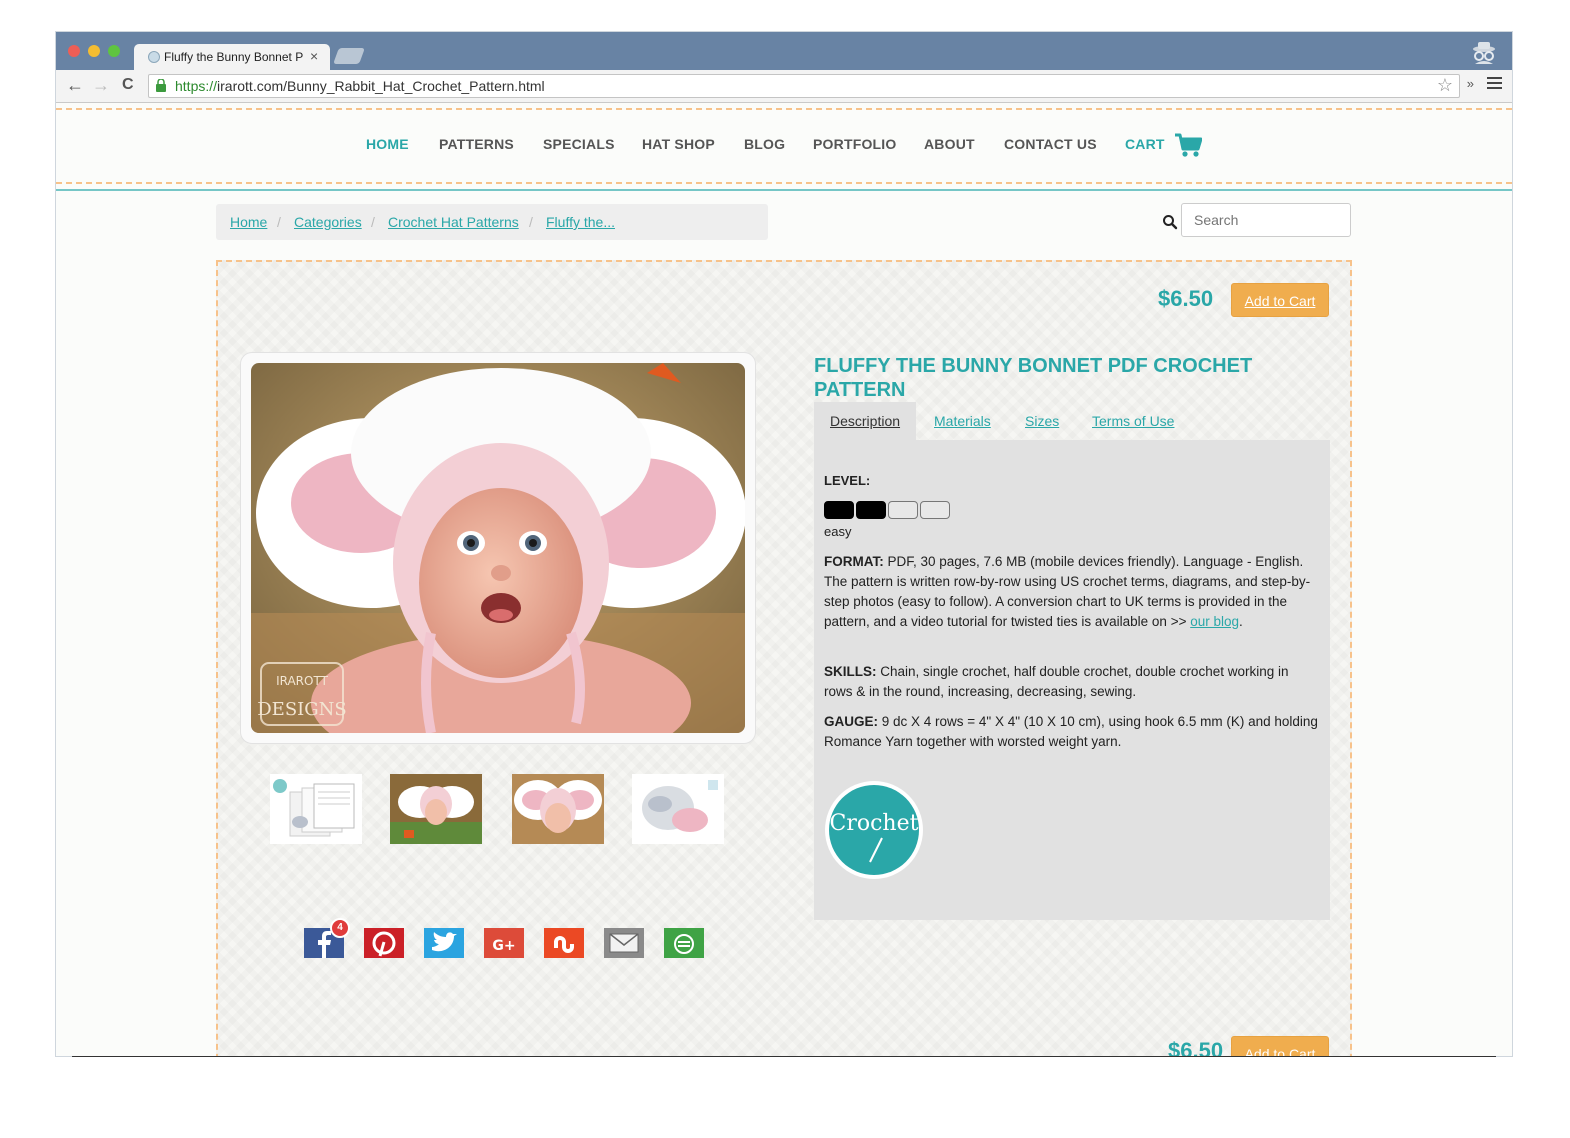  Describe the element at coordinates (1196, 1047) in the screenshot. I see `product-price-bottom: $6.50` at that location.